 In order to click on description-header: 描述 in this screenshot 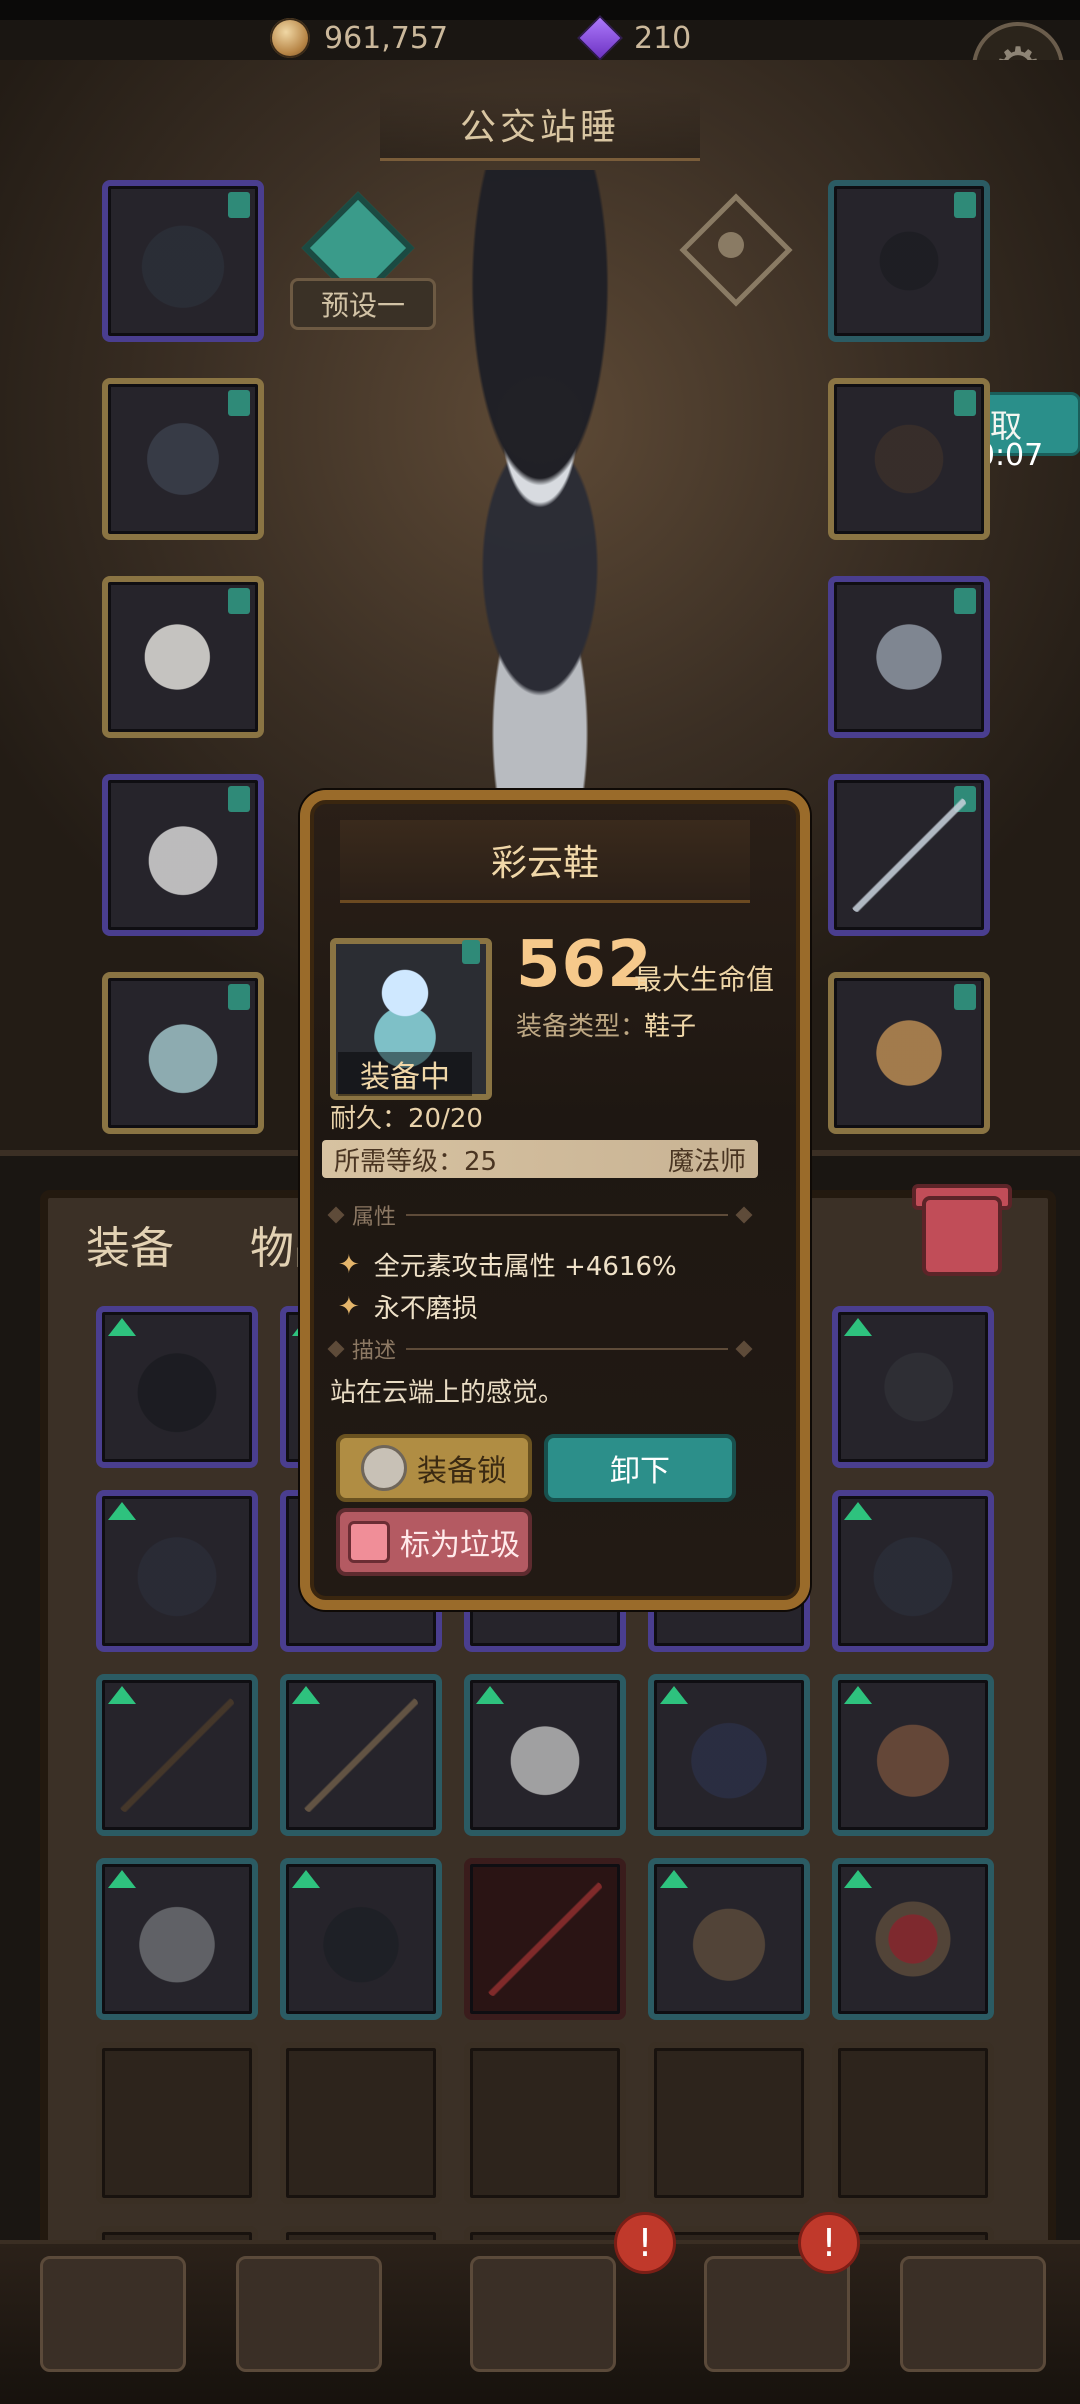, I will do `click(540, 1349)`.